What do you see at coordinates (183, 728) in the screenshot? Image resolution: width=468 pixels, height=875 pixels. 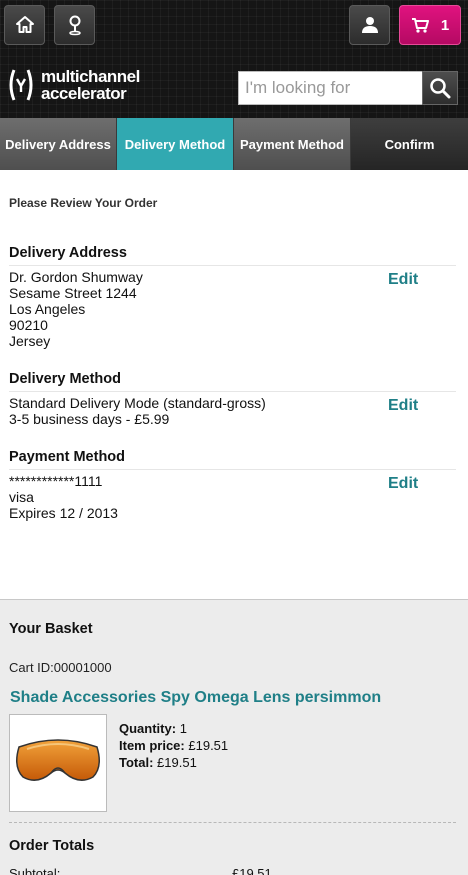 I see `quantity-value: 1` at bounding box center [183, 728].